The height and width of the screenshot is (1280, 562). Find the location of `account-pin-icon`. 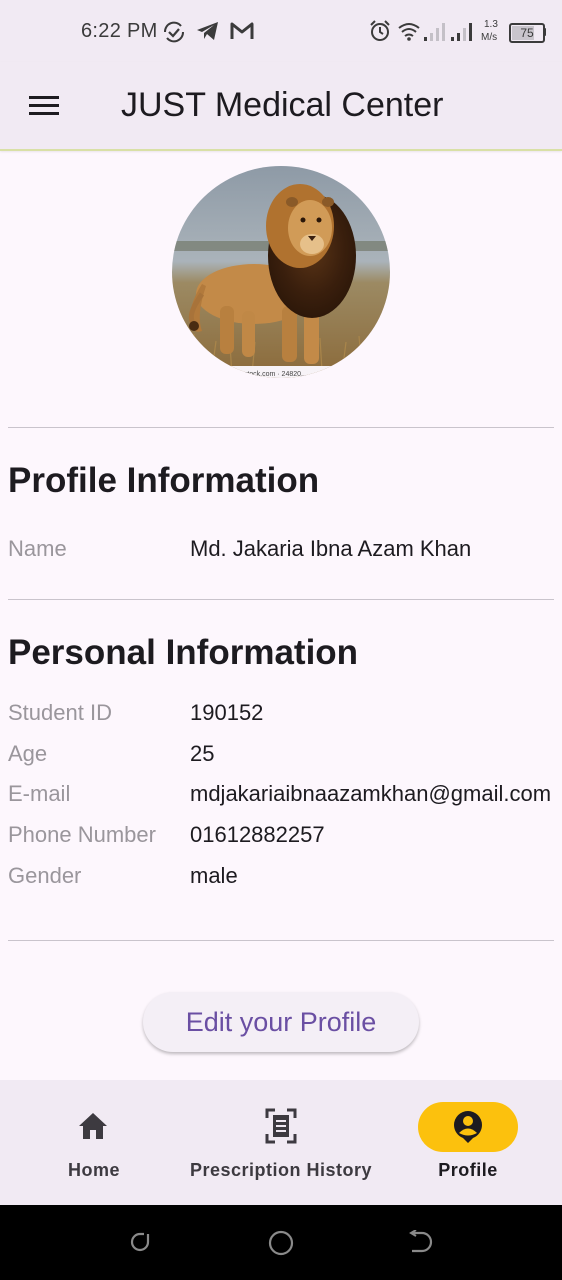

account-pin-icon is located at coordinates (468, 1127).